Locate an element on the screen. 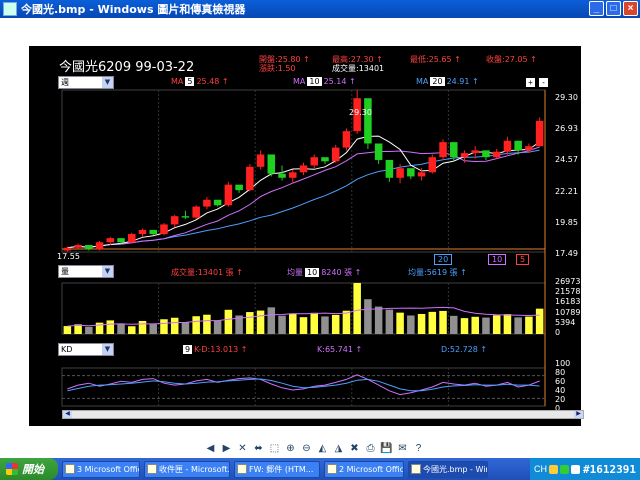  rotate-icon: ⬌ is located at coordinates (258, 448).